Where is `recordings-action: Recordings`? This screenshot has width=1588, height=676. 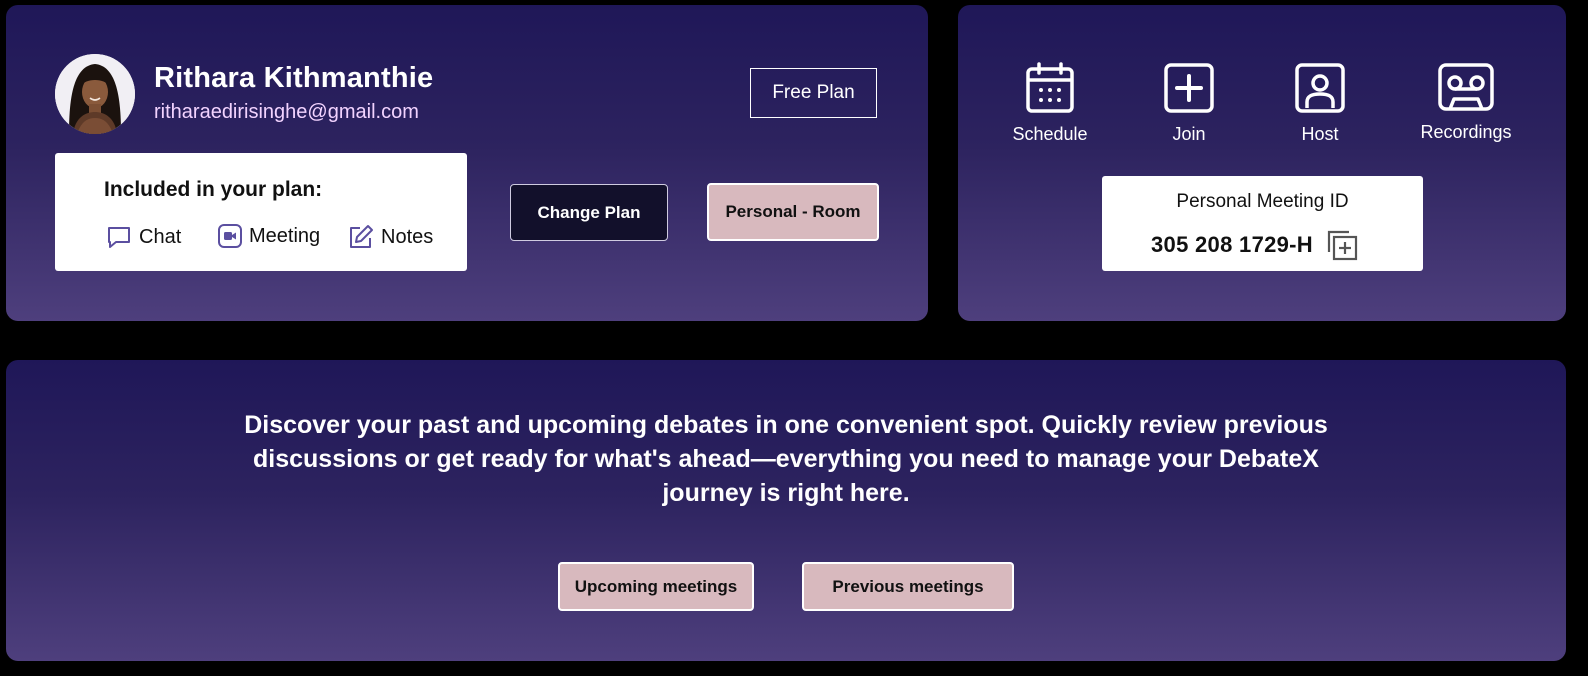 recordings-action: Recordings is located at coordinates (1466, 102).